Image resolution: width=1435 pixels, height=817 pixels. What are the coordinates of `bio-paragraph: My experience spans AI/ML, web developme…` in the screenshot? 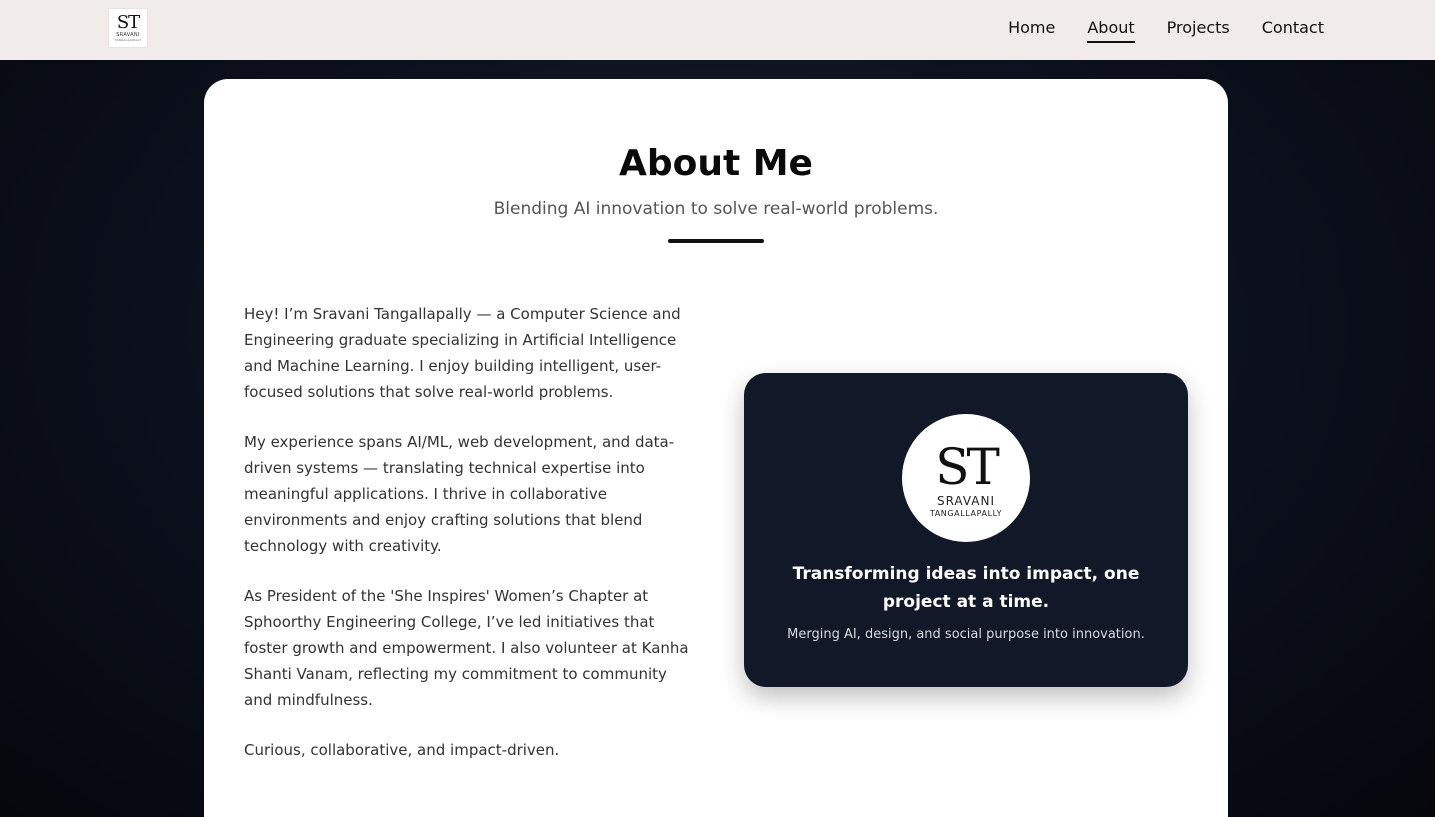 It's located at (459, 494).